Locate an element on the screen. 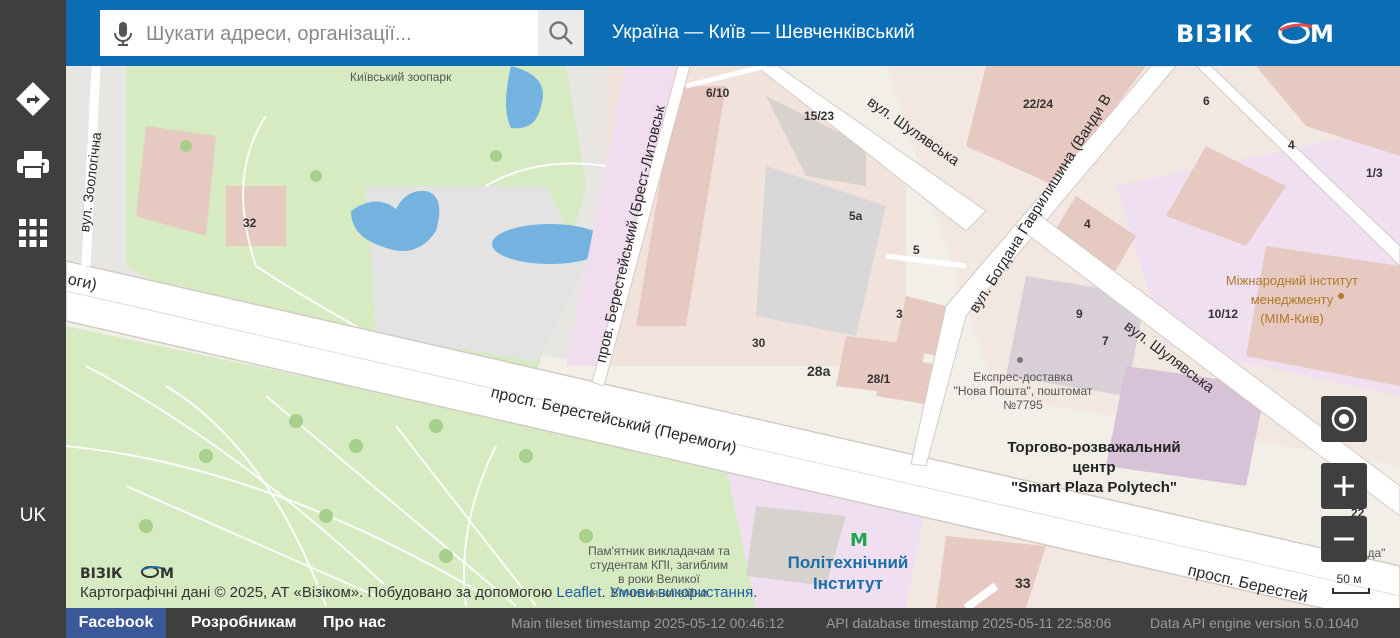 The height and width of the screenshot is (638, 1400). house-number: 5а is located at coordinates (856, 216).